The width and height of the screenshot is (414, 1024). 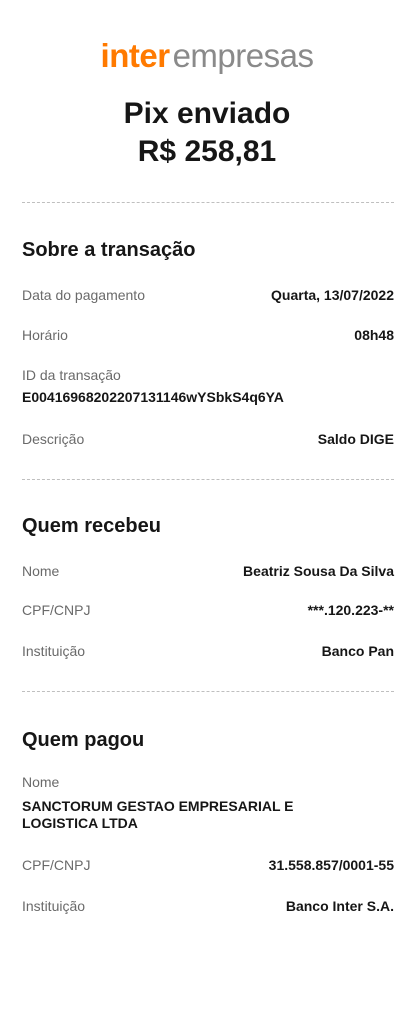 I want to click on payment-date-value: Quarta, 13/07/2022, so click(x=332, y=295).